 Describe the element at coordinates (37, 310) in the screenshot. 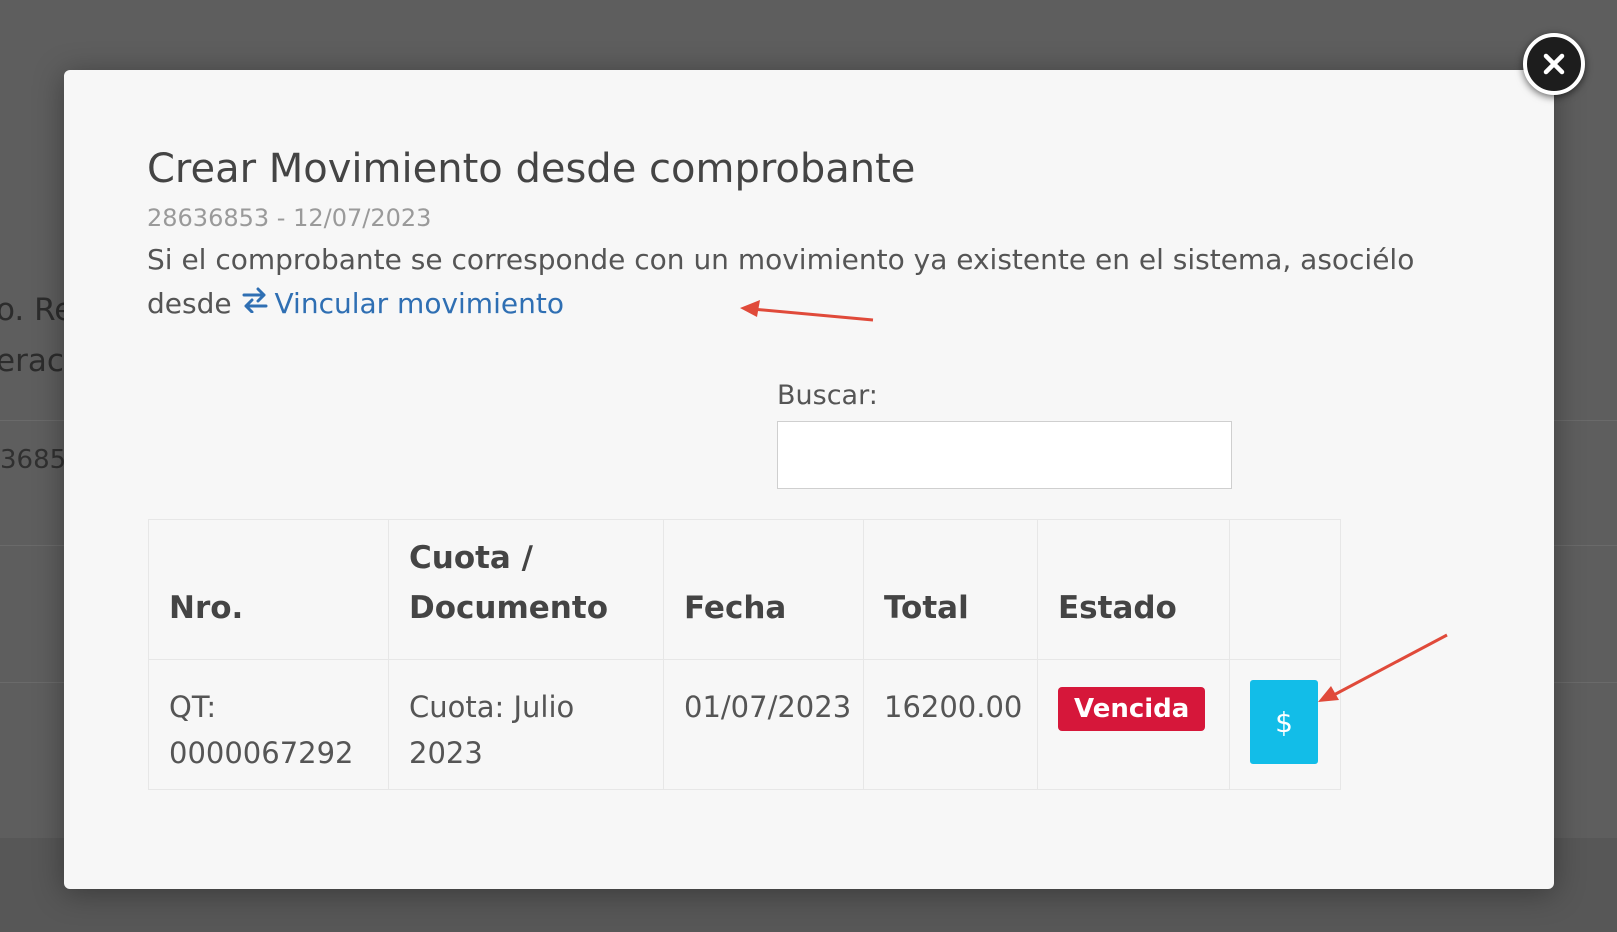

I see `background-text-fragment: o. Re` at that location.